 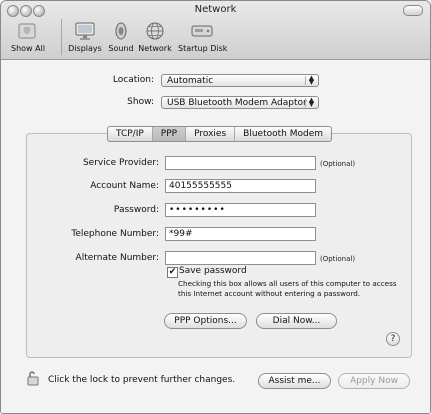 I want to click on toolbar-displays: Displays, so click(x=85, y=36).